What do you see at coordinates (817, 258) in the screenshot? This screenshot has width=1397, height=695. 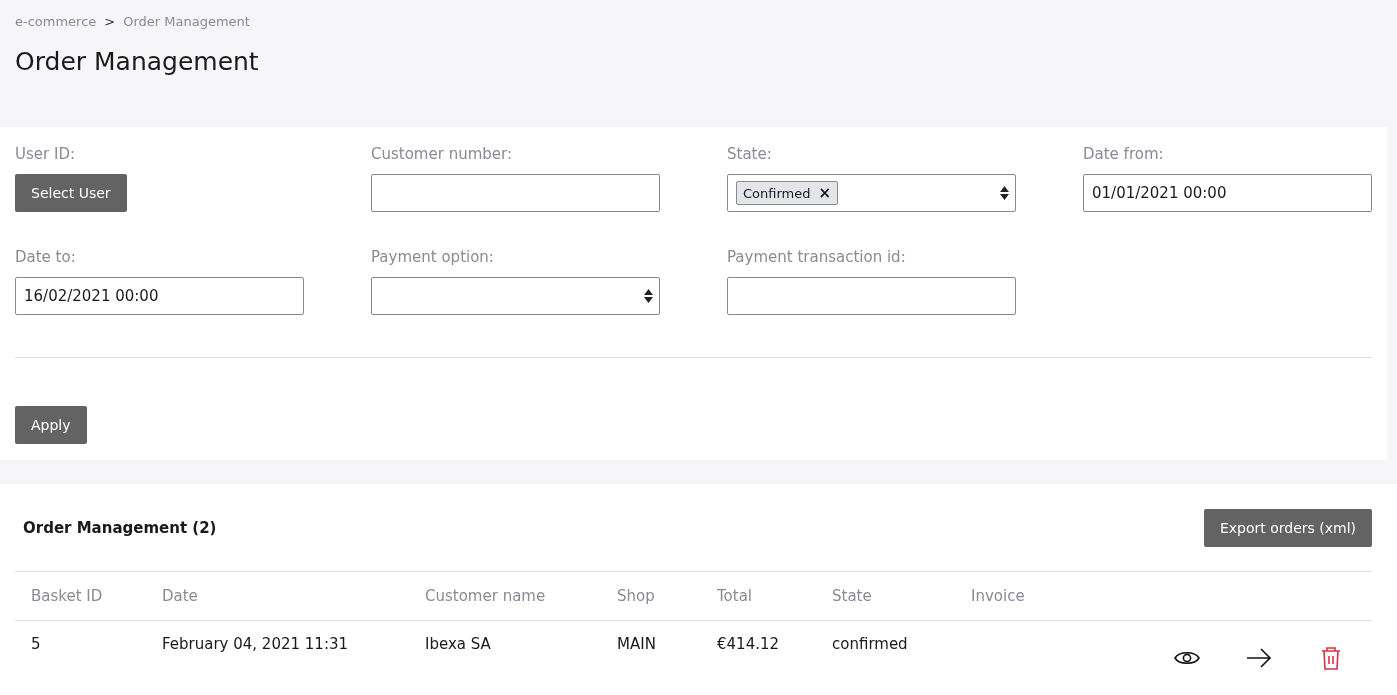 I see `field-label: Payment transaction id:` at bounding box center [817, 258].